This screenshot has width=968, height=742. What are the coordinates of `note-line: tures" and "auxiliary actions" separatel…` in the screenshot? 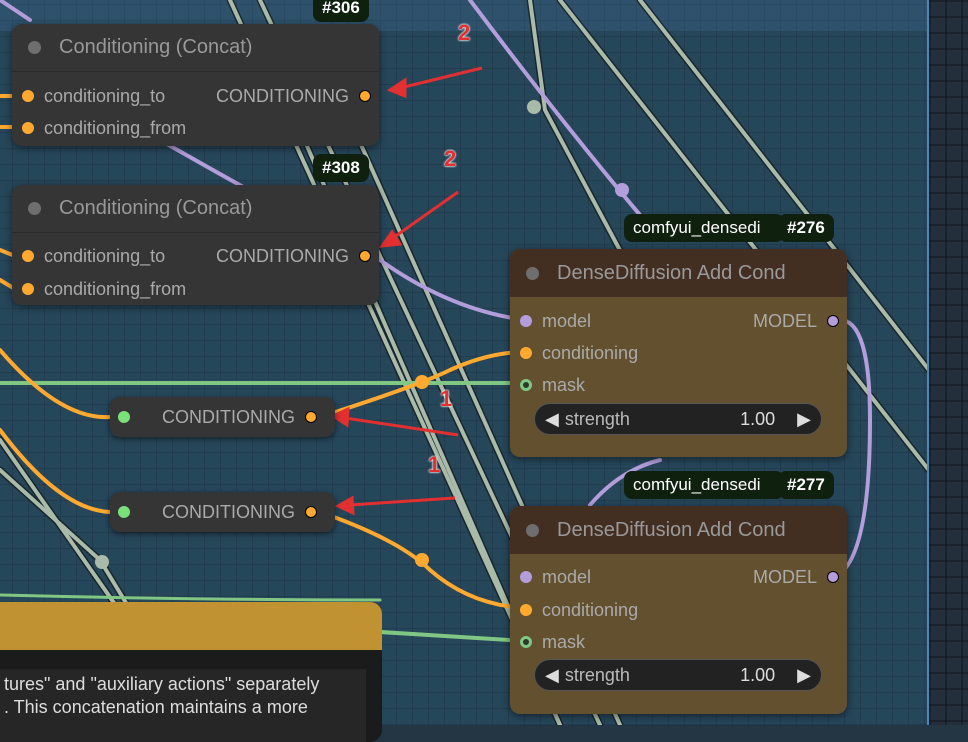 It's located at (162, 684).